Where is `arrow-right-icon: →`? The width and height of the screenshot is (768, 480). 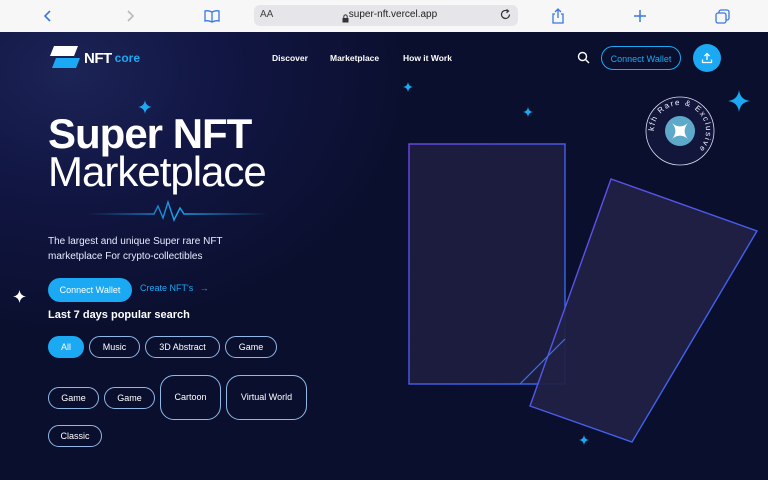 arrow-right-icon: → is located at coordinates (204, 288).